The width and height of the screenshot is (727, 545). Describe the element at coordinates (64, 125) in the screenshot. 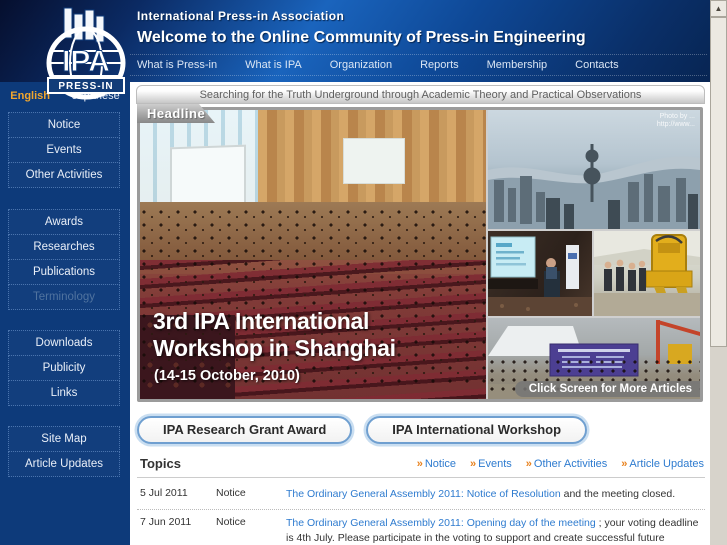

I see `sidebar-item-notice: Notice` at that location.